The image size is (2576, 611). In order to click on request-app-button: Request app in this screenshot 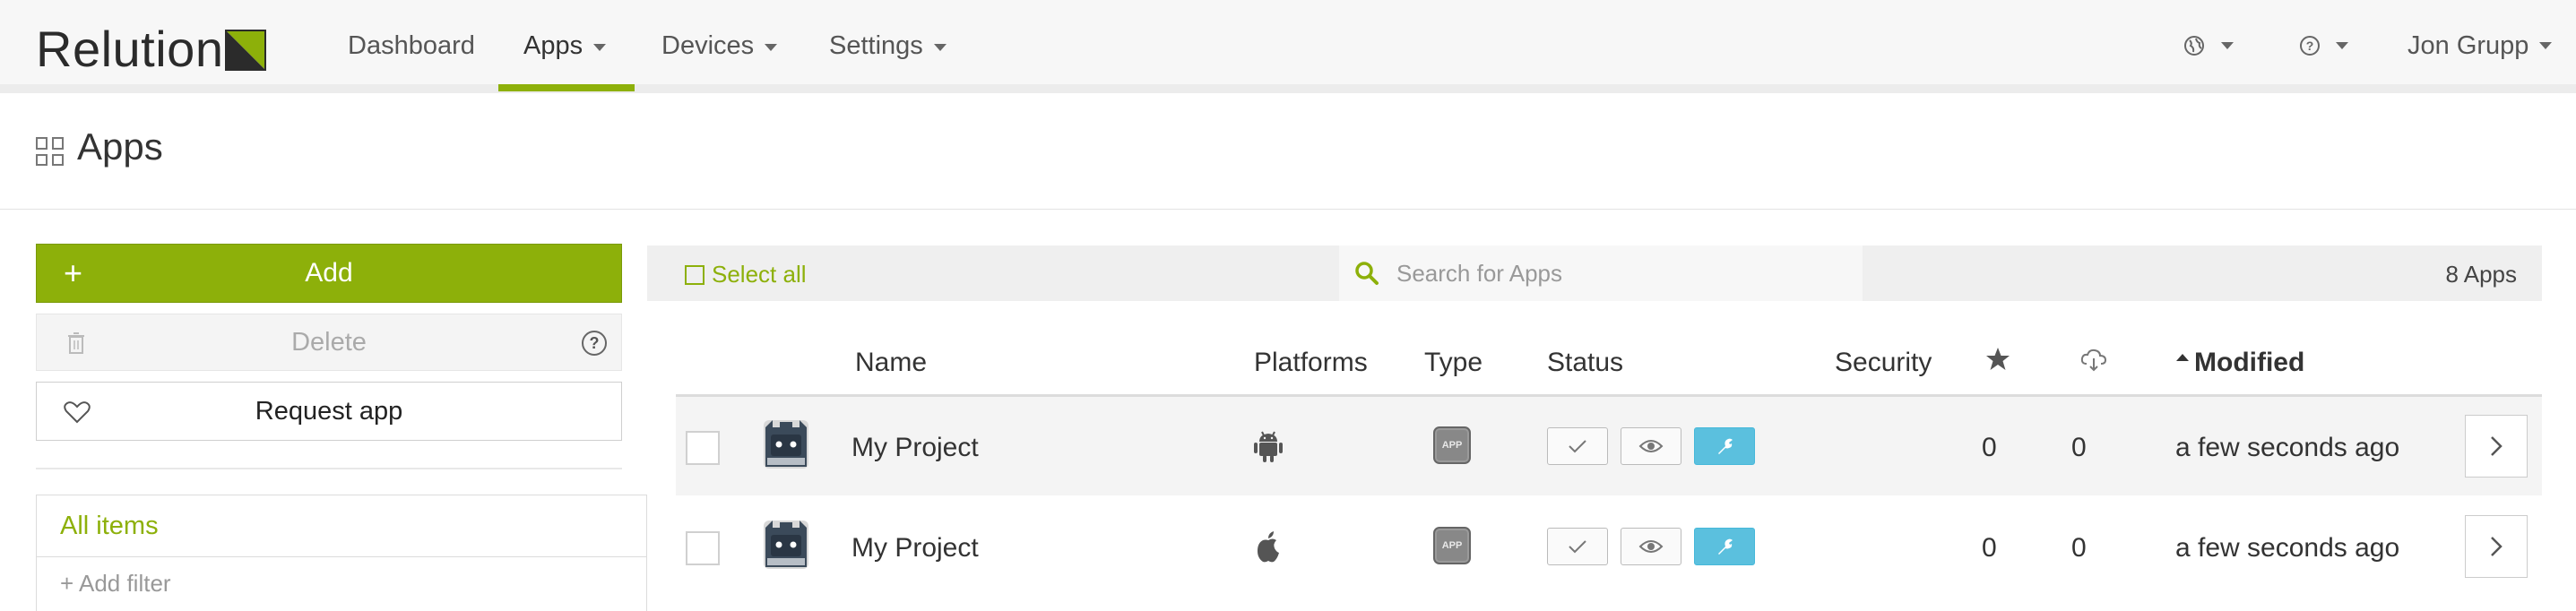, I will do `click(329, 411)`.